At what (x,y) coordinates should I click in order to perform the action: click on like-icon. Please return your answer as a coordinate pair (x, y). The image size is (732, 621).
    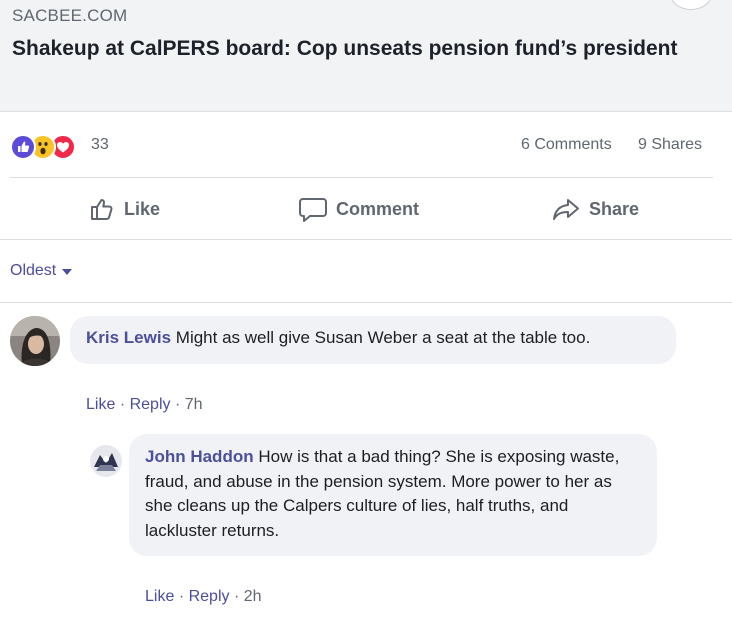
    Looking at the image, I should click on (23, 147).